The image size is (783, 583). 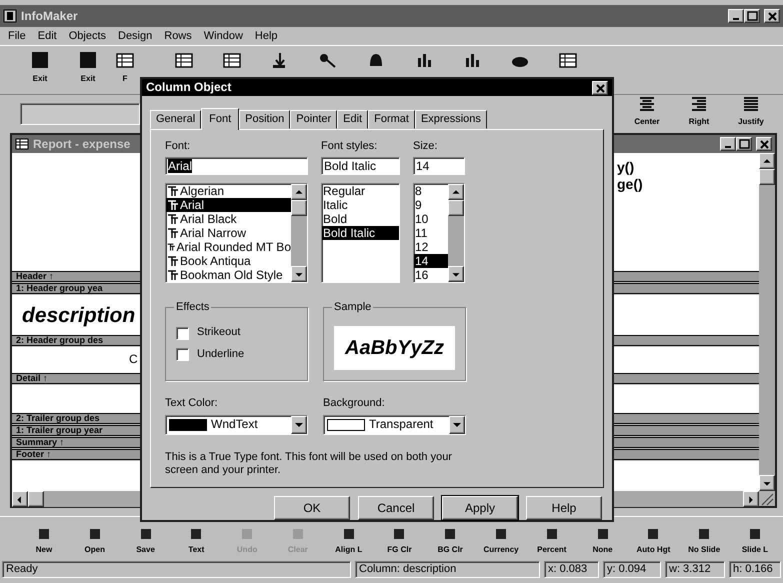 I want to click on list-item: 10, so click(x=431, y=219).